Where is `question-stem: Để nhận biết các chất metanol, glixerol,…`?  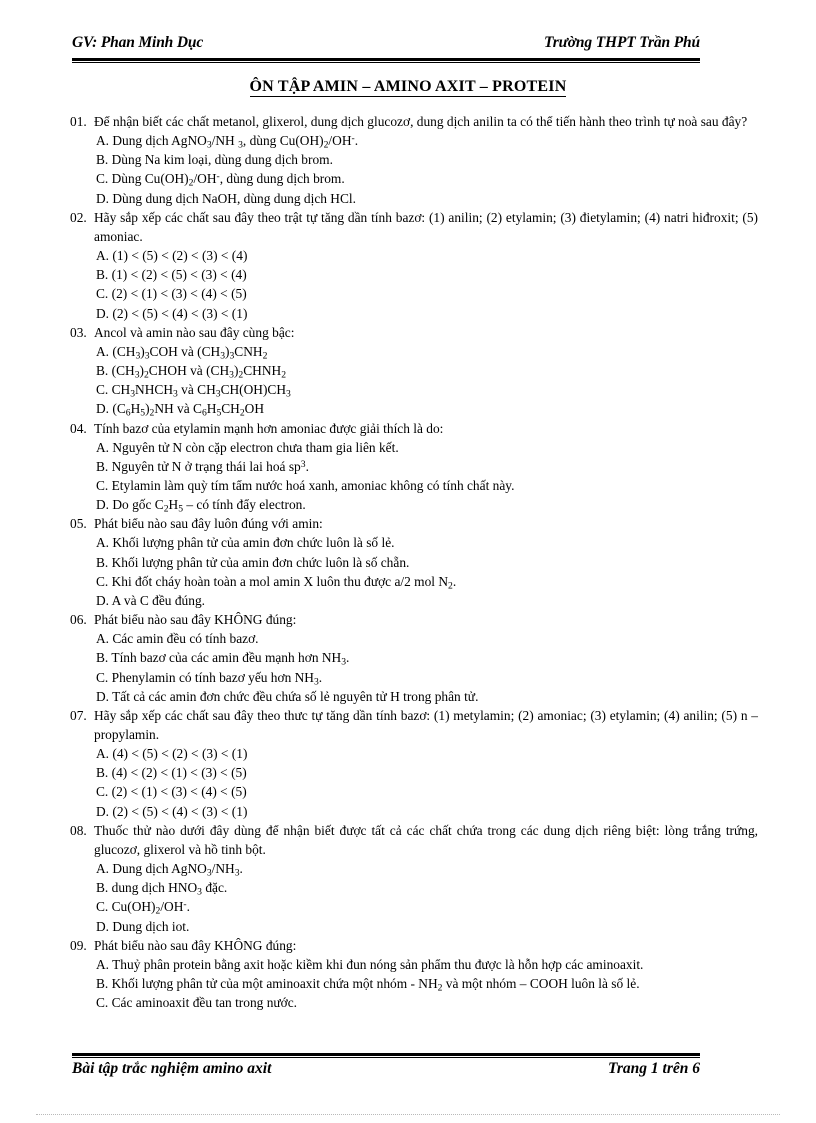 question-stem: Để nhận biết các chất metanol, glixerol,… is located at coordinates (421, 121).